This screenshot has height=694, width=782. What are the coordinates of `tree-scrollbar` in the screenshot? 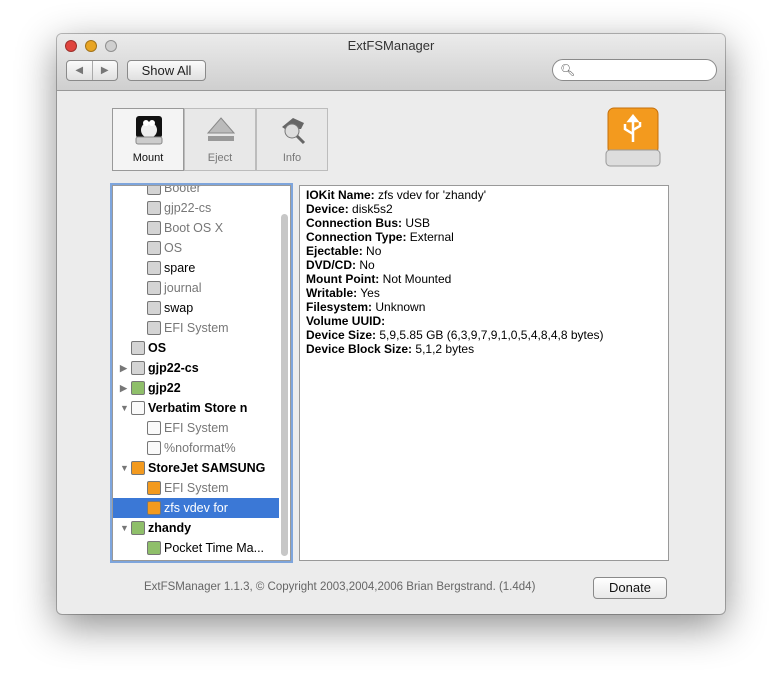 It's located at (284, 385).